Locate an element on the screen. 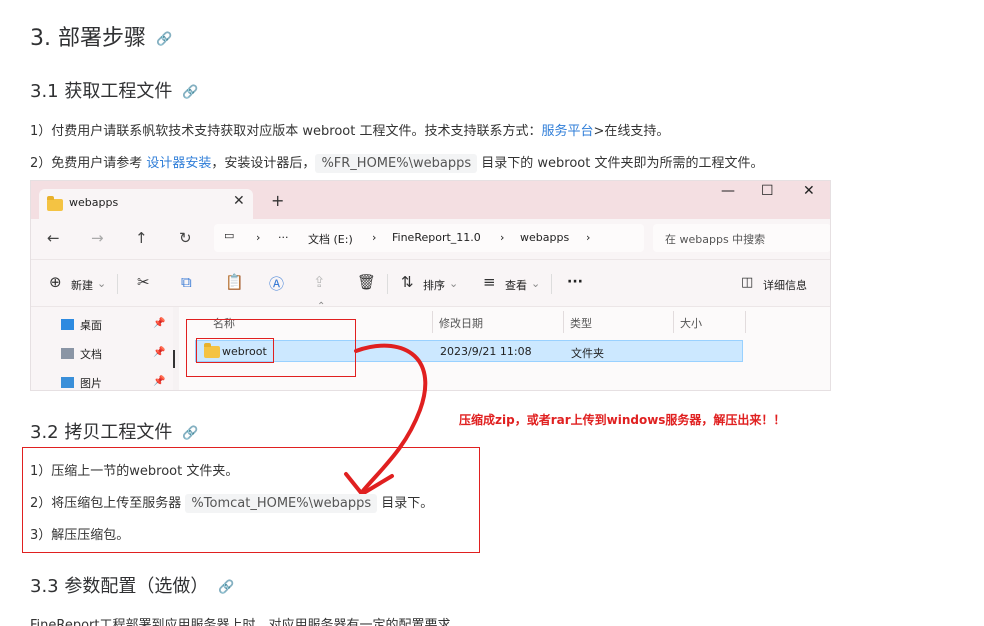  step-compress: 1）压缩上一节的webroot 文件夹。 is located at coordinates (134, 471).